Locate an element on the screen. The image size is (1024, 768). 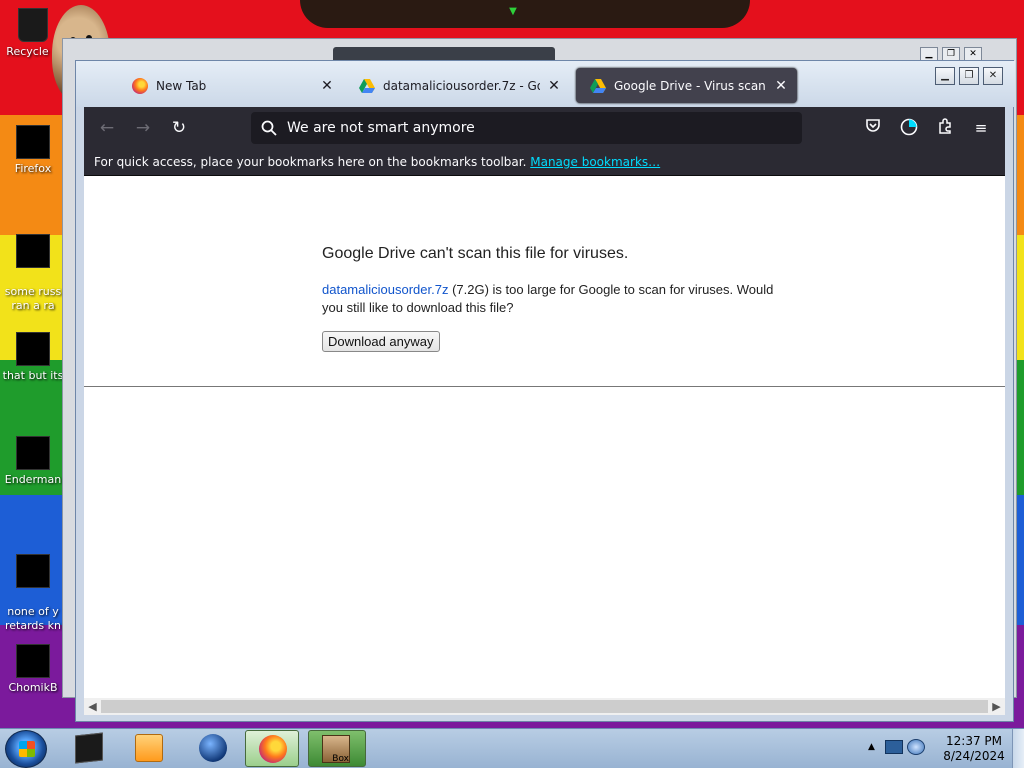
scrollbar-thumb is located at coordinates (544, 706).